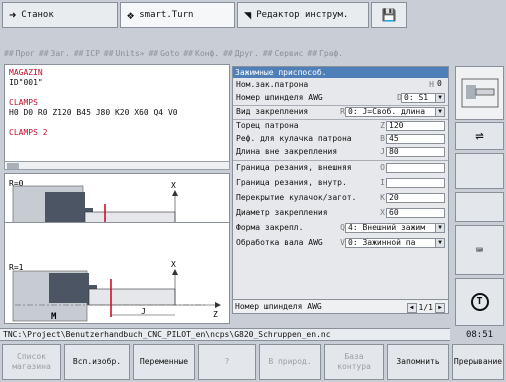 This screenshot has width=506, height=382. I want to click on menu-item-goto: ## Goto, so click(163, 53).